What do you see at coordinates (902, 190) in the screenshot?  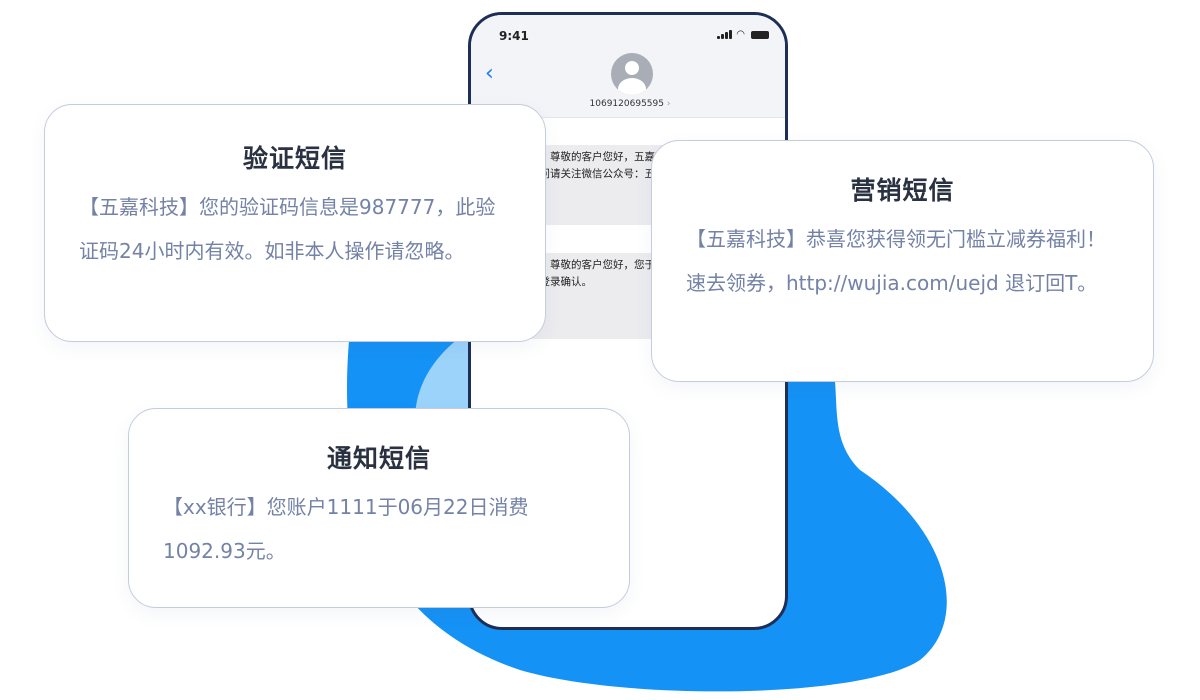 I see `card-title: 营销短信` at bounding box center [902, 190].